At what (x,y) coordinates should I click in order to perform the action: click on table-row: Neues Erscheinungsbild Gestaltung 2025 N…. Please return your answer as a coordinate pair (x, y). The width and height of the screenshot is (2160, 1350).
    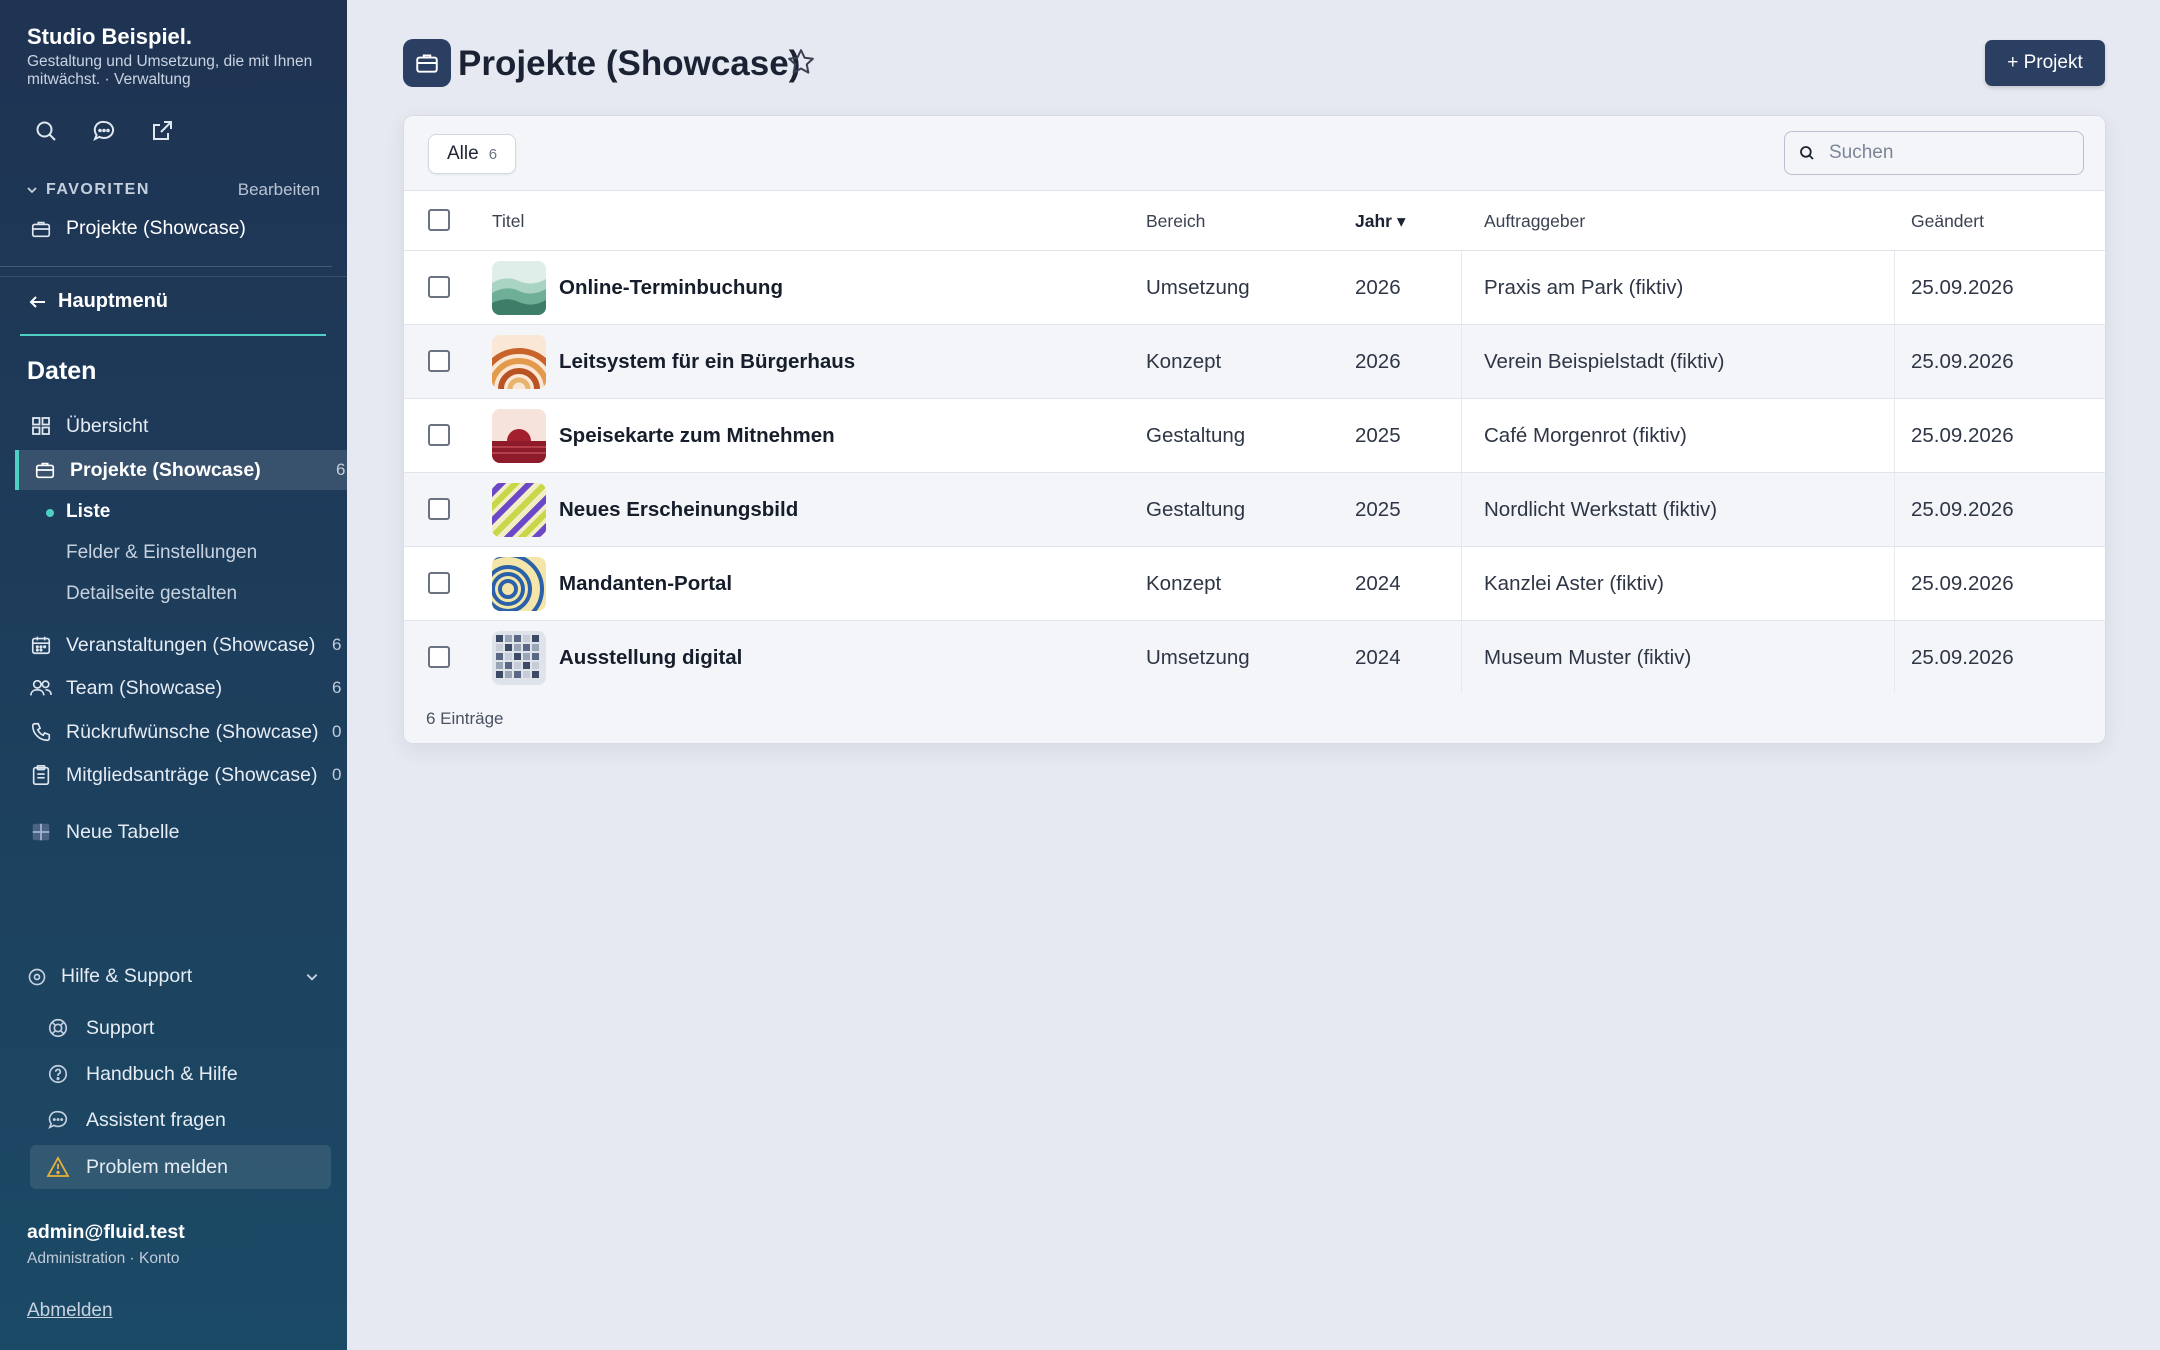
    Looking at the image, I should click on (1254, 510).